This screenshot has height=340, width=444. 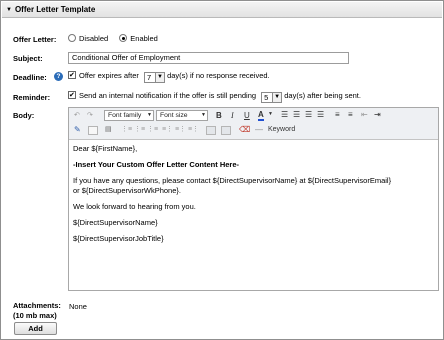 What do you see at coordinates (72, 38) in the screenshot?
I see `radio-disabled-circle` at bounding box center [72, 38].